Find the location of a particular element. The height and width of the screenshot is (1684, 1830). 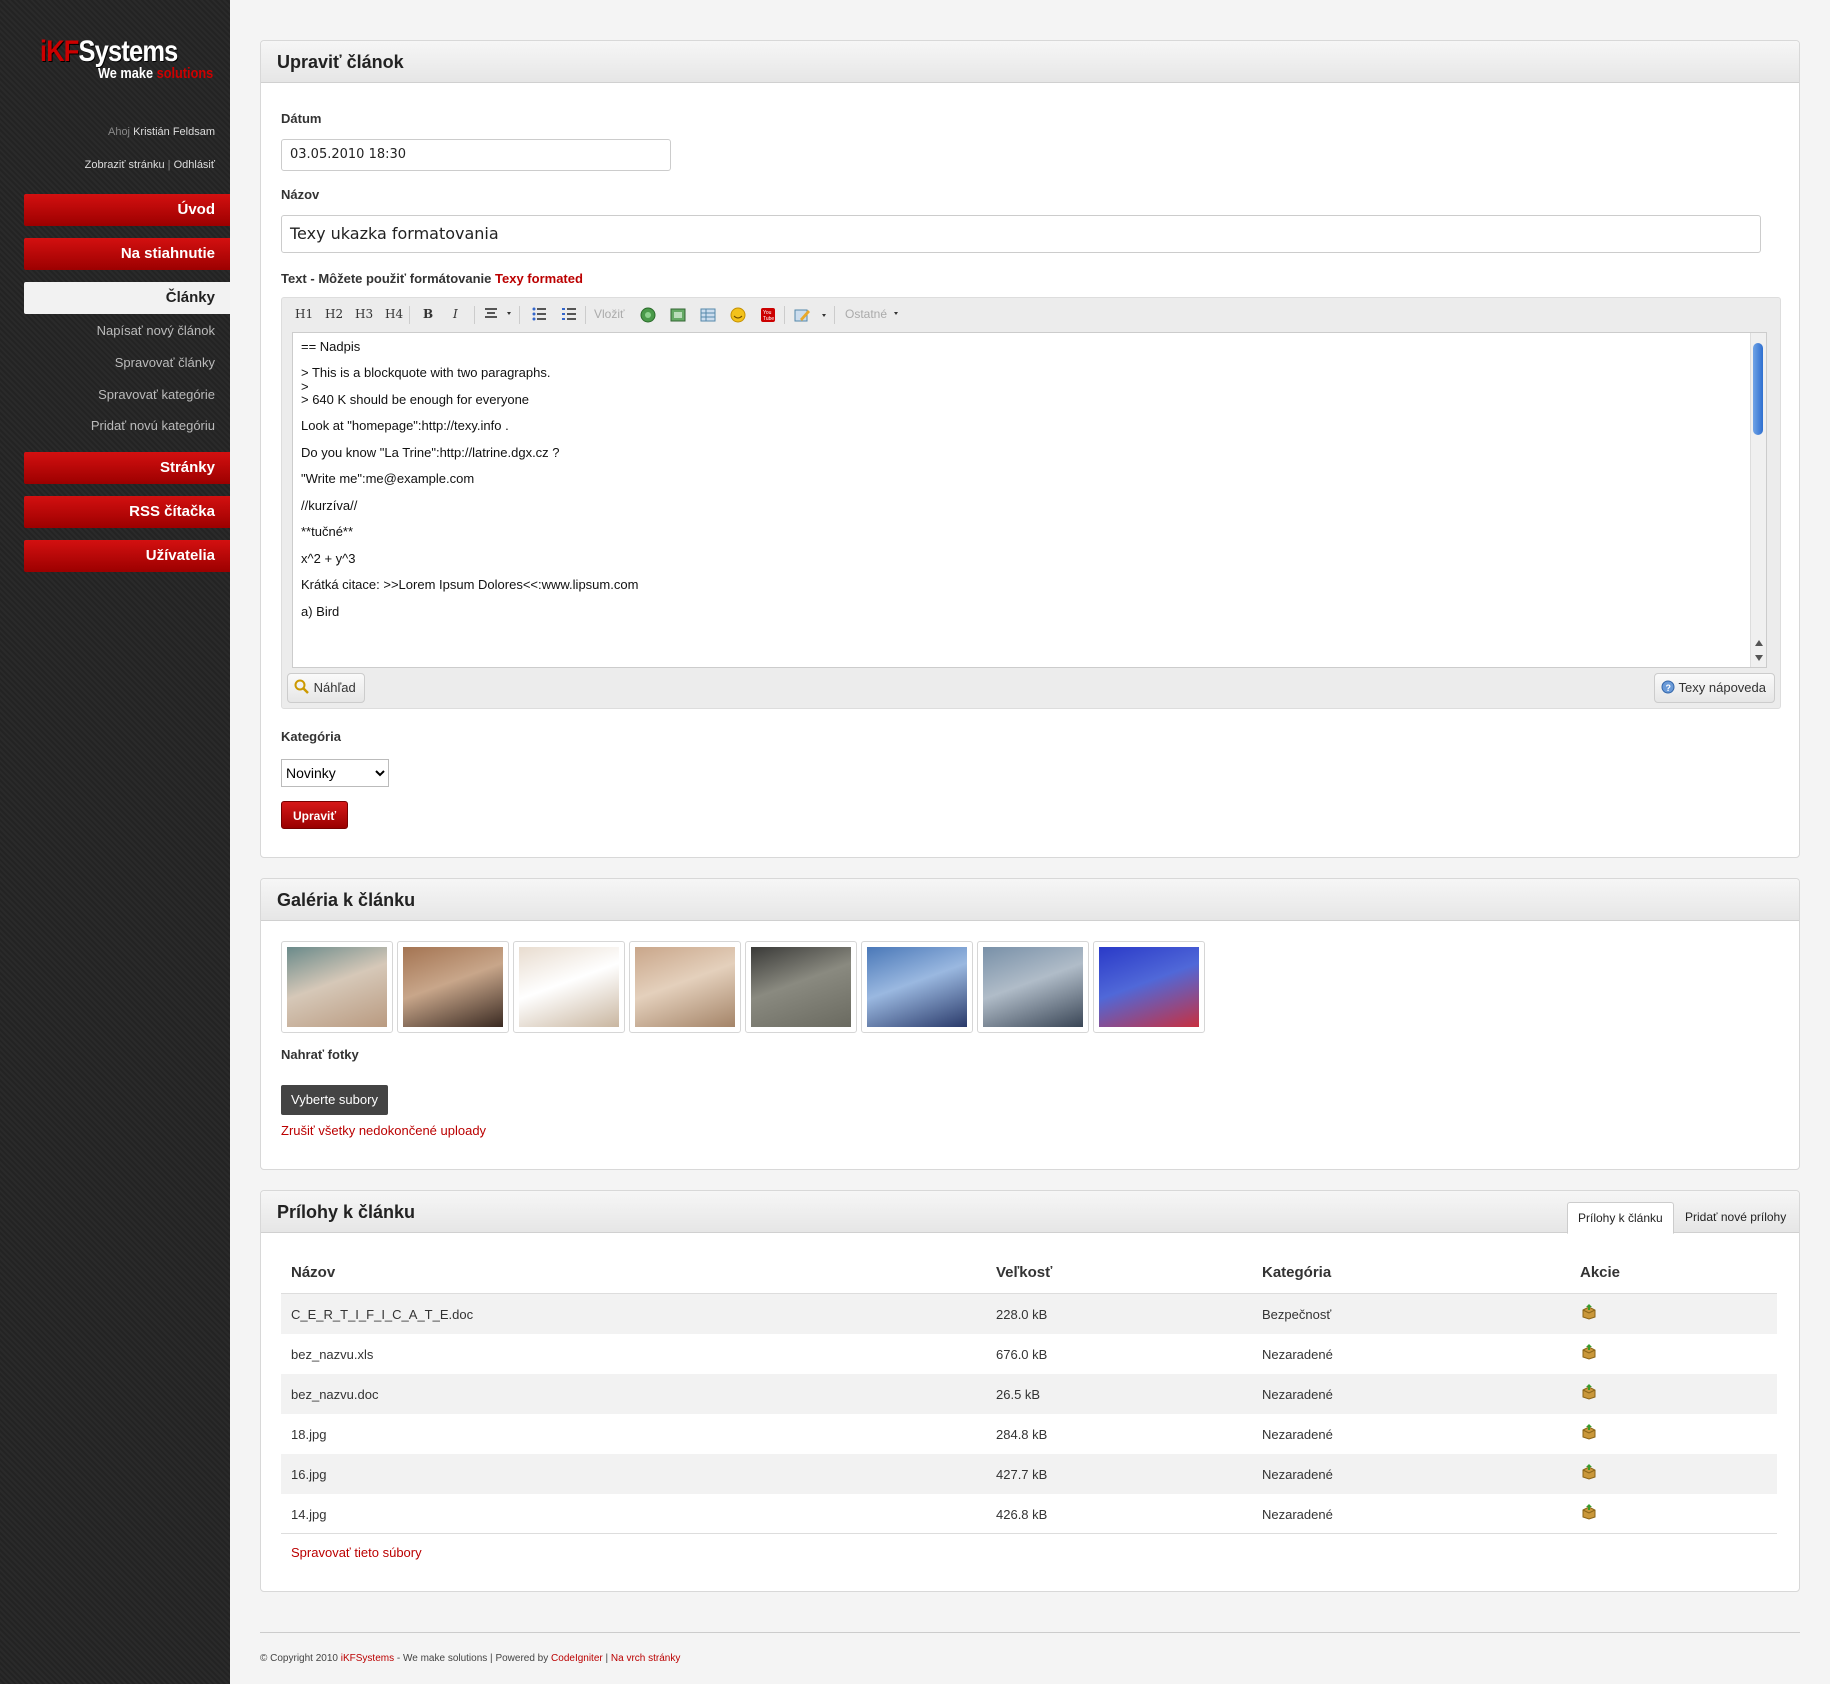

nav-item-downloads: Na stiahnutie is located at coordinates (127, 254).